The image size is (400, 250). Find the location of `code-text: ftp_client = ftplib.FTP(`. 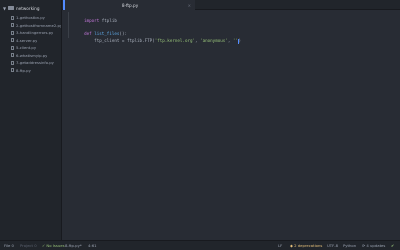

code-text: ftp_client = ftplib.FTP( is located at coordinates (119, 40).